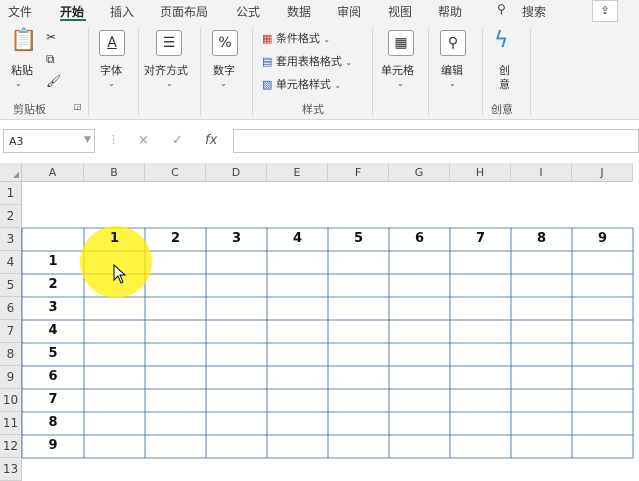  I want to click on mouse-cursor-icon, so click(120, 274).